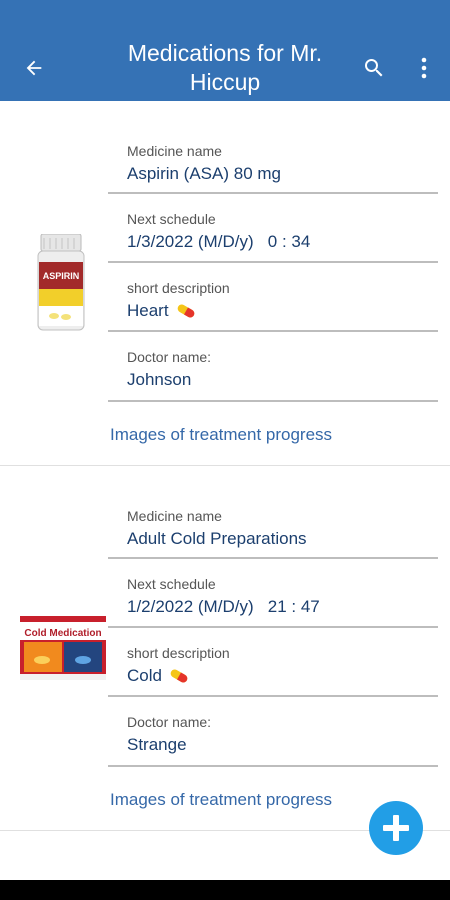 The width and height of the screenshot is (450, 900). I want to click on arrow-back-icon, so click(34, 68).